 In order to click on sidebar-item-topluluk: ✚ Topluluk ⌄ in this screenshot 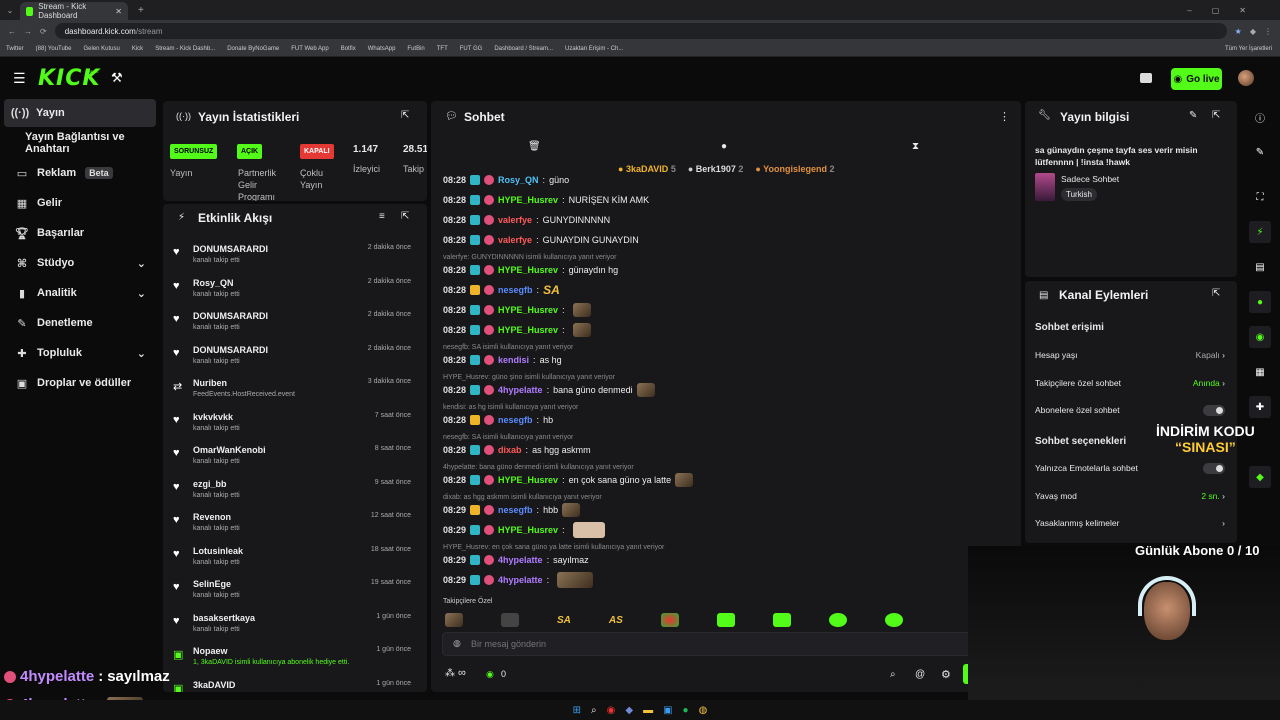, I will do `click(80, 353)`.